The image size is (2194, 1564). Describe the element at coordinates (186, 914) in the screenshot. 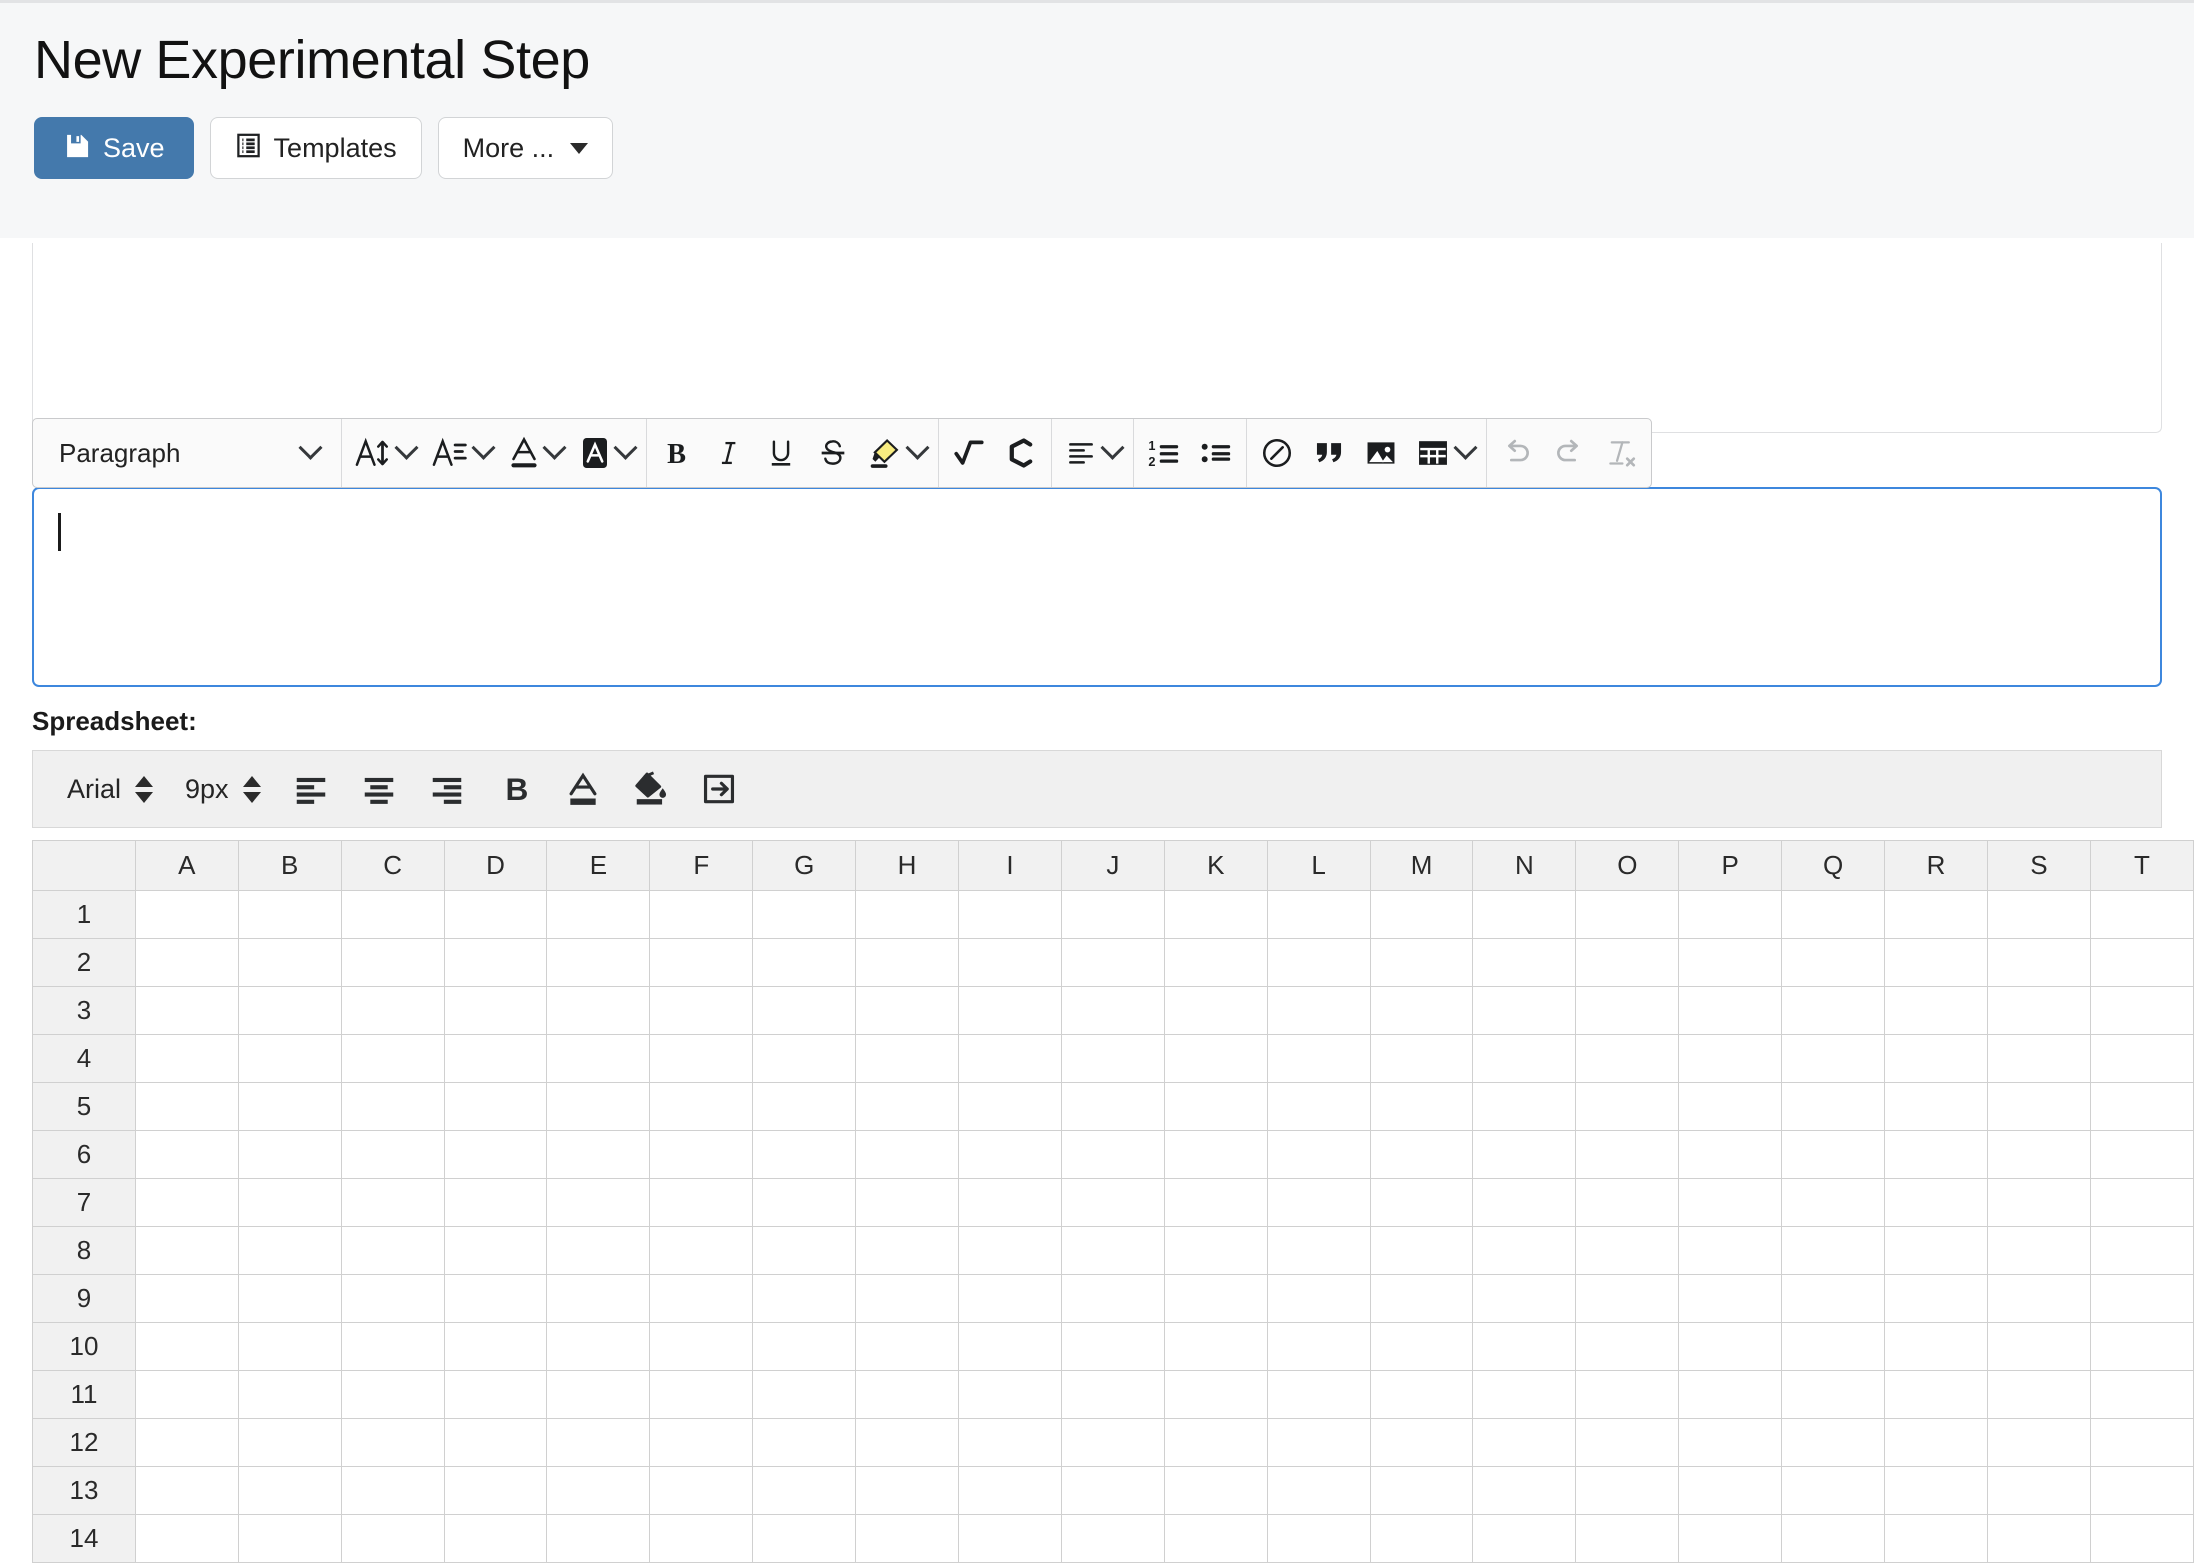

I see `cell-A1` at that location.